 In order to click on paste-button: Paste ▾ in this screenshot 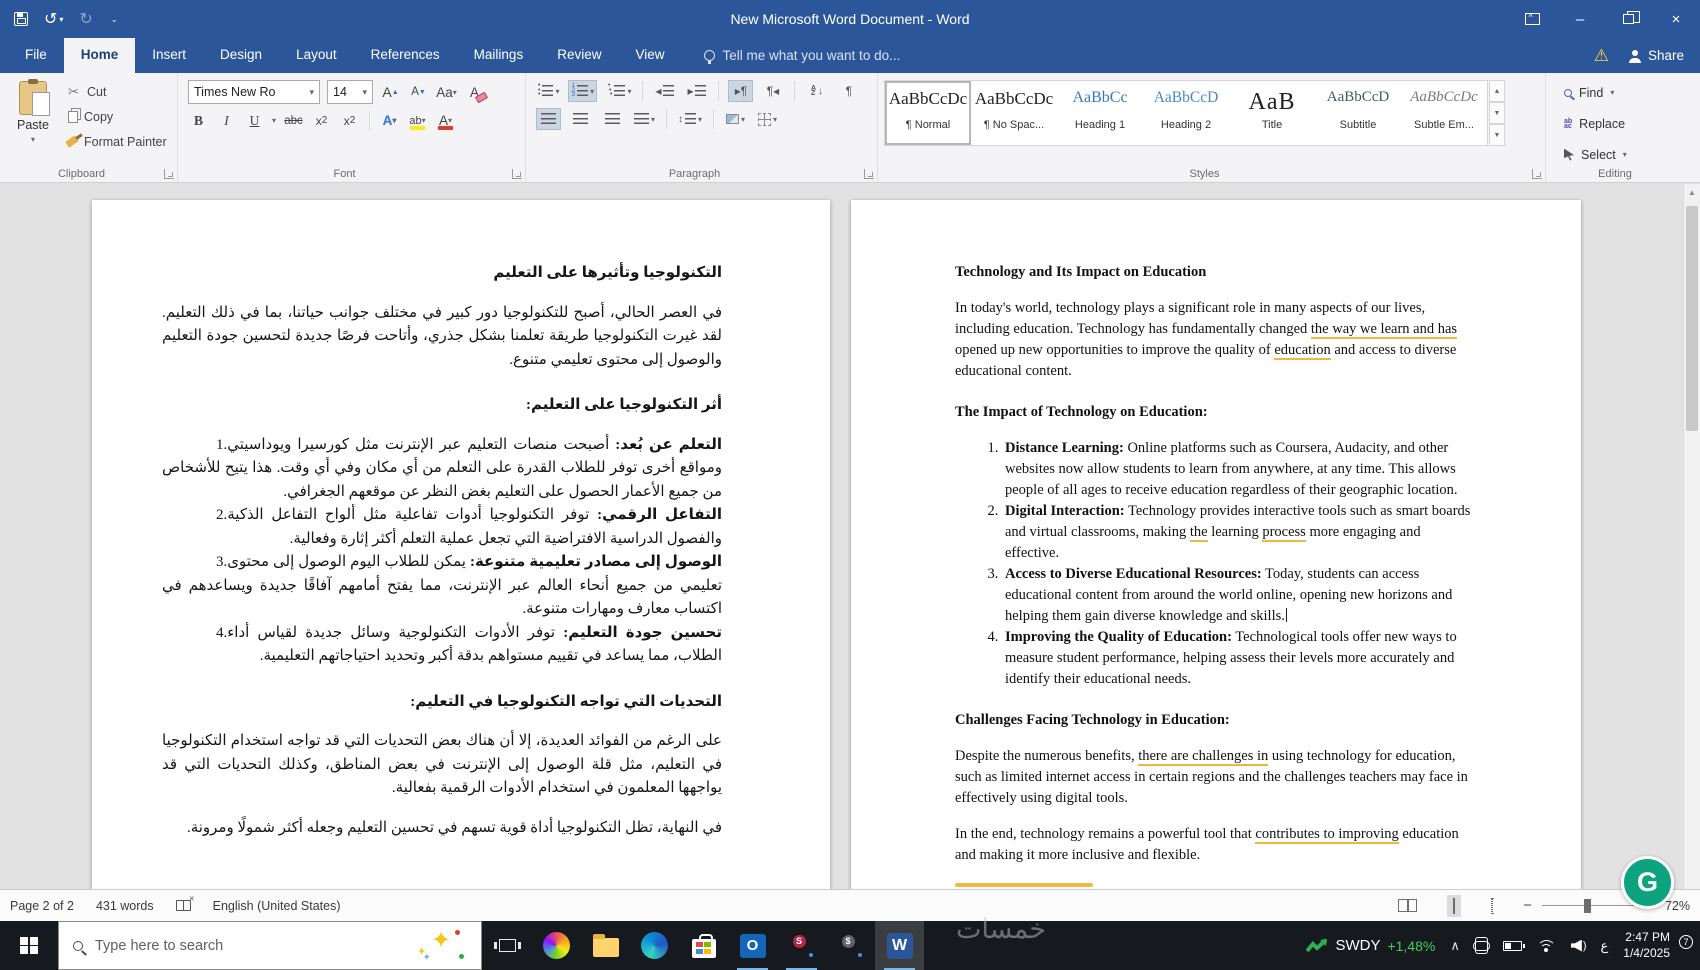, I will do `click(33, 121)`.